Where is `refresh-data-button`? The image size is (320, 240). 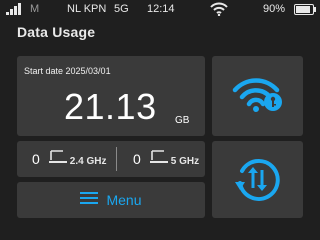
refresh-data-button is located at coordinates (257, 179).